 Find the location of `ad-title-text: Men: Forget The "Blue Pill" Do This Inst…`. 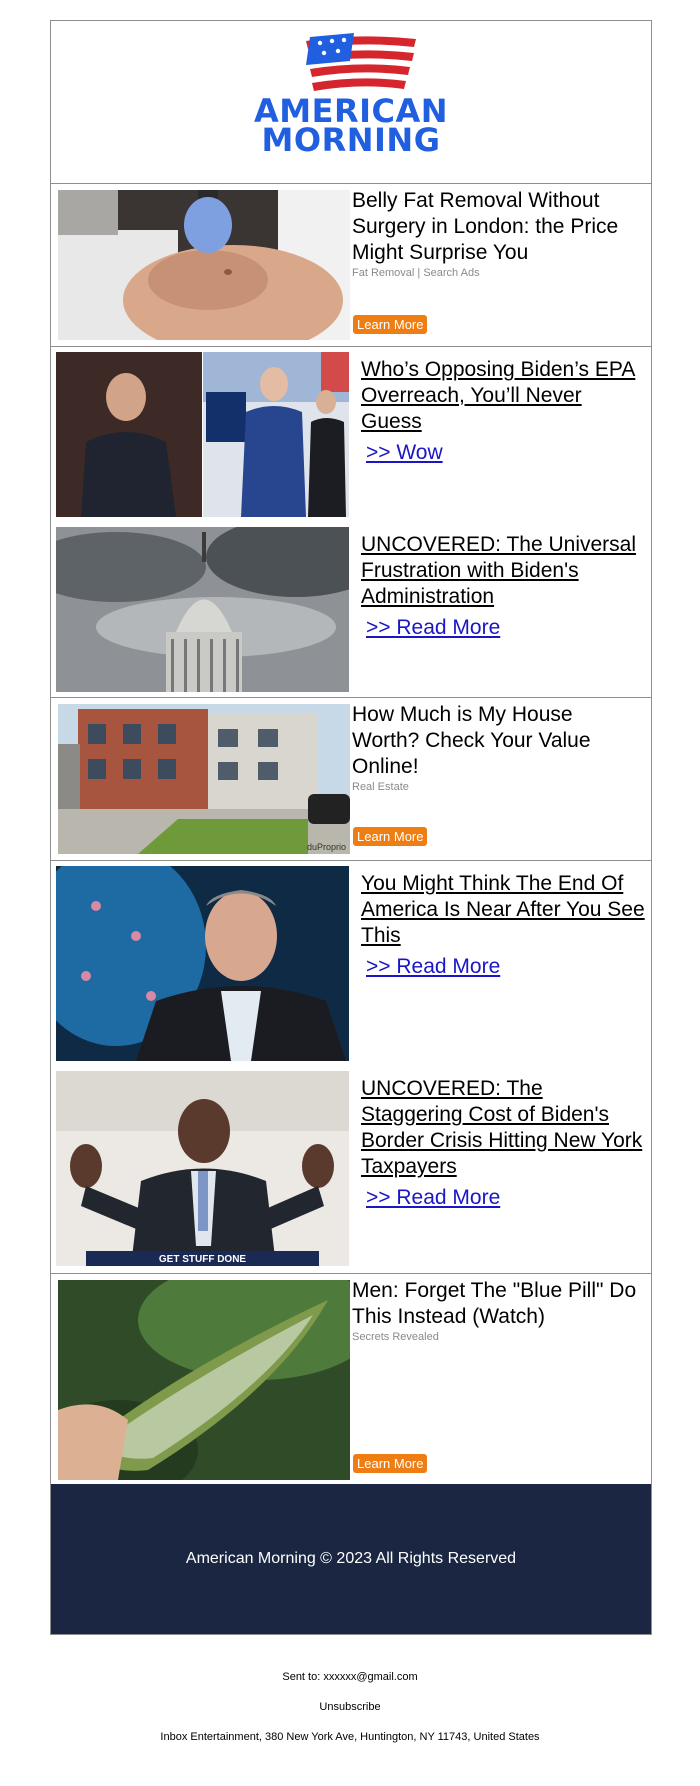

ad-title-text: Men: Forget The "Blue Pill" Do This Inst… is located at coordinates (497, 1304).